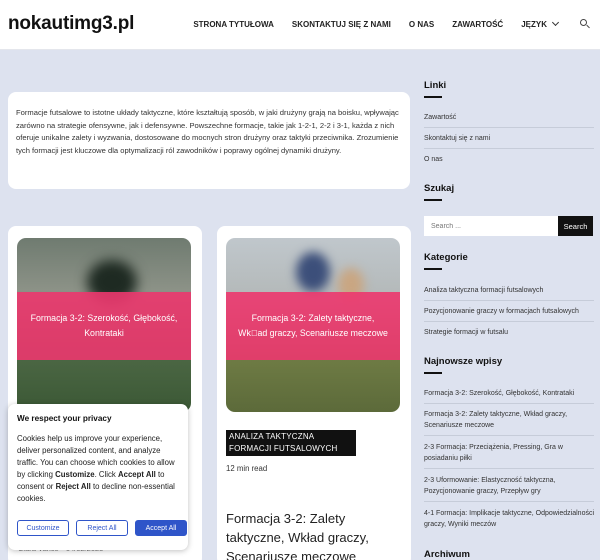 The width and height of the screenshot is (600, 560). Describe the element at coordinates (509, 333) in the screenshot. I see `category-link: Strategie formacji w futsalu` at that location.